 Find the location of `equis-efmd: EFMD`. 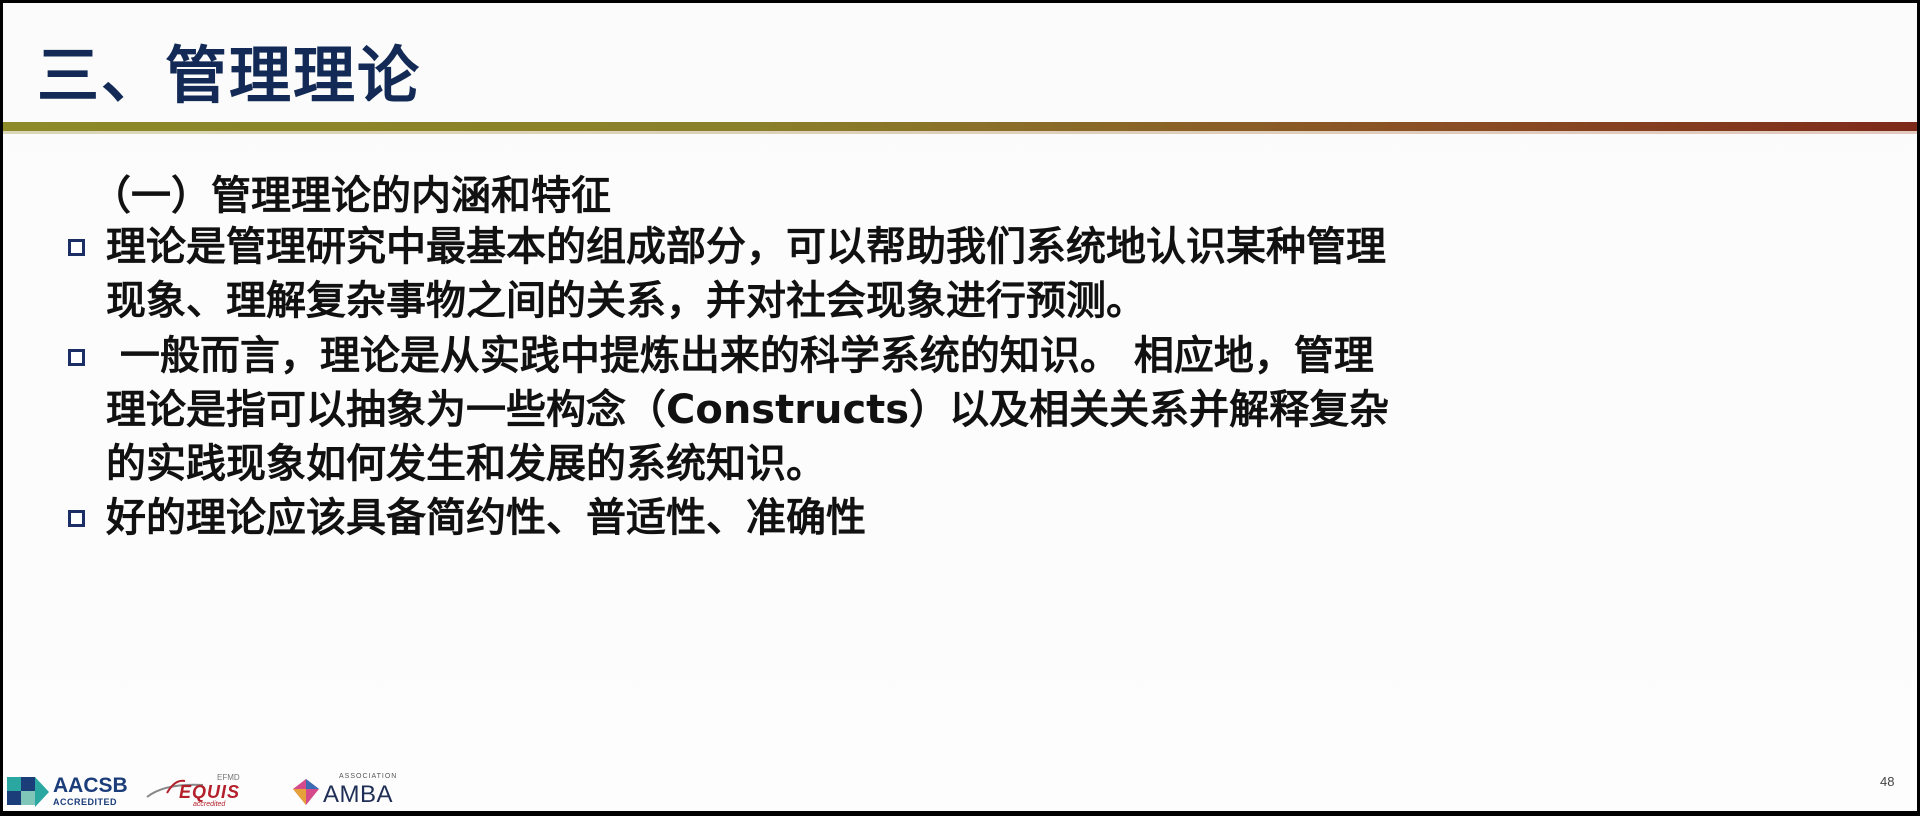

equis-efmd: EFMD is located at coordinates (228, 777).